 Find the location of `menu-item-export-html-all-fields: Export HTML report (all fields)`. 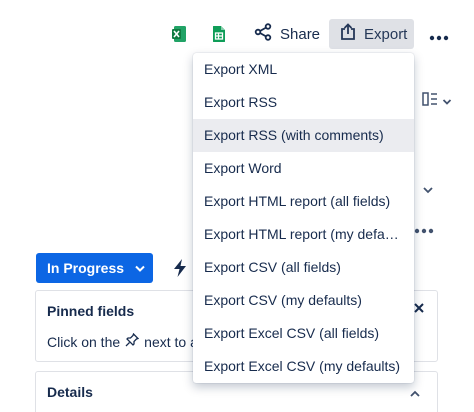

menu-item-export-html-all-fields: Export HTML report (all fields) is located at coordinates (303, 201).